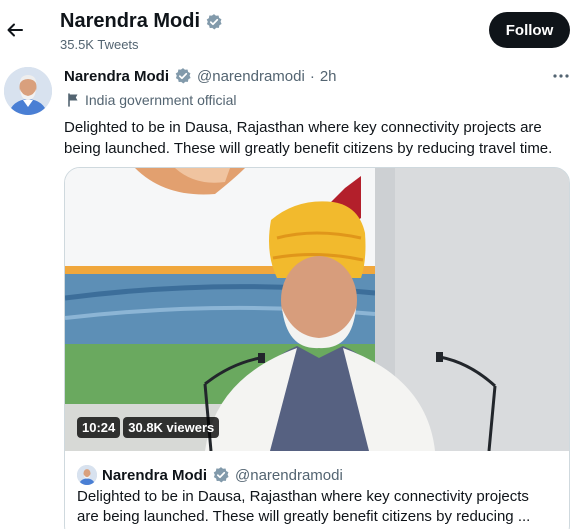 This screenshot has width=574, height=529. What do you see at coordinates (99, 427) in the screenshot?
I see `video-duration: 10:24` at bounding box center [99, 427].